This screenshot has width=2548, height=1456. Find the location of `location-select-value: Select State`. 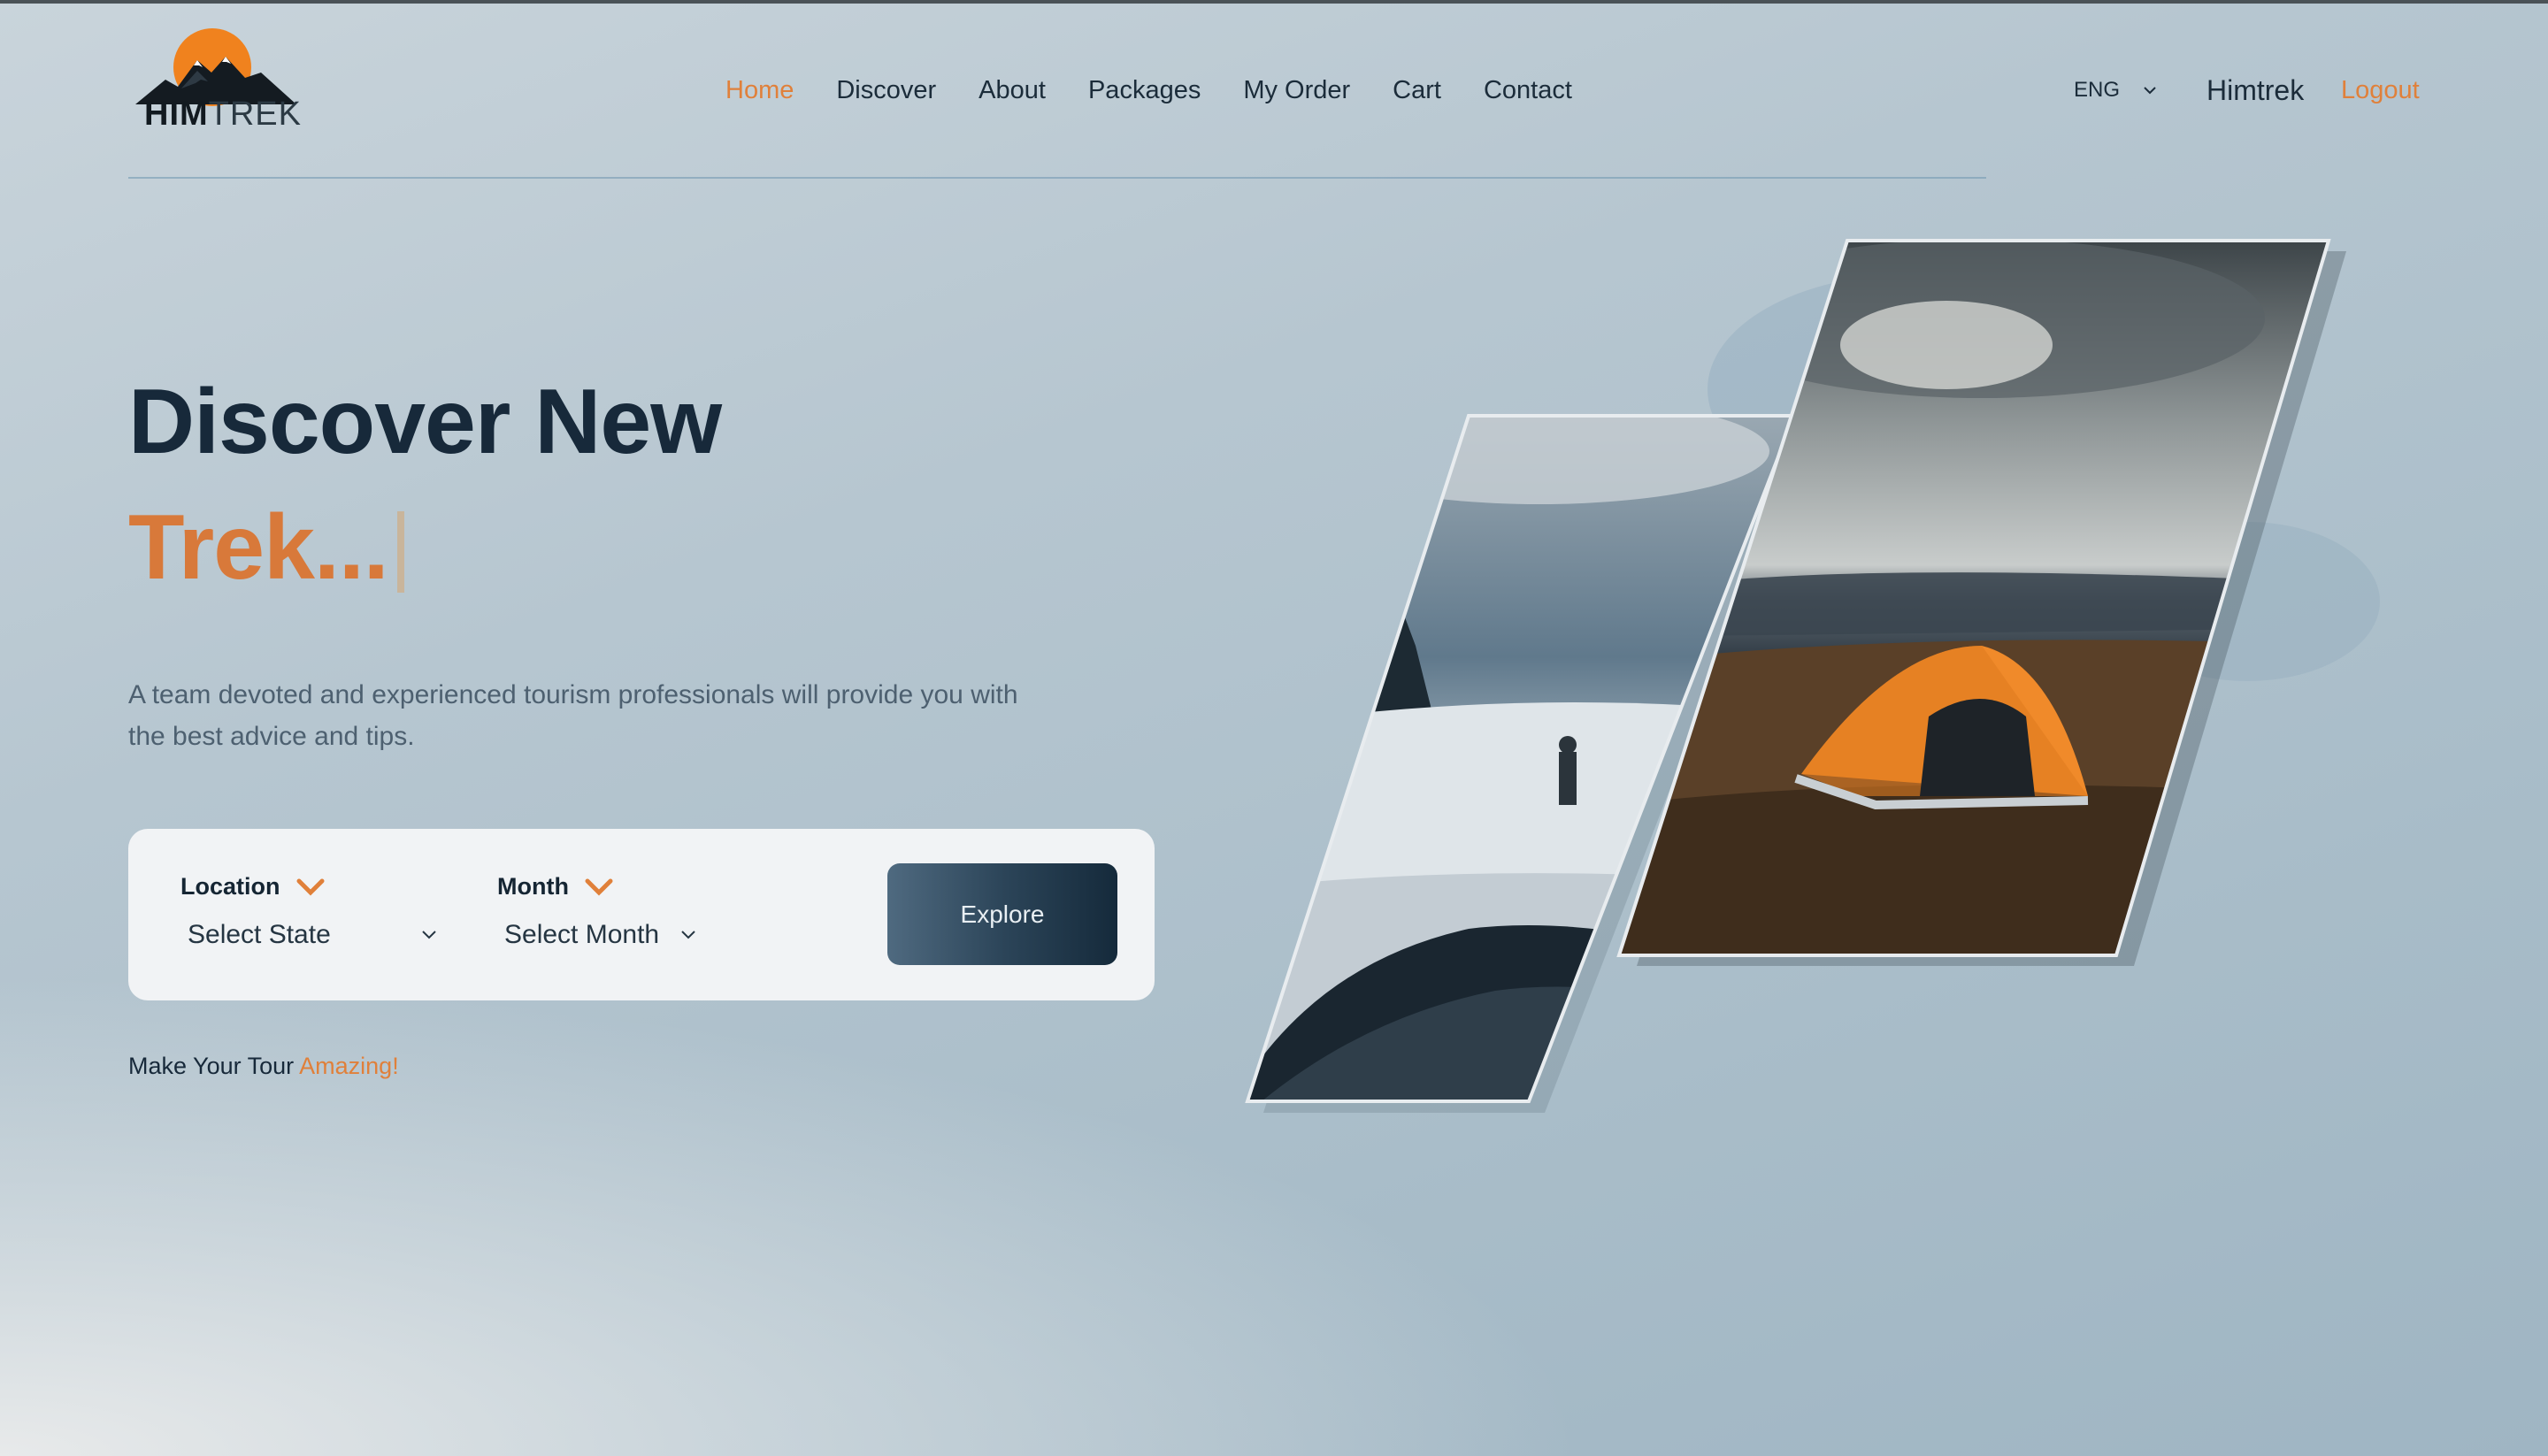

location-select-value: Select State is located at coordinates (259, 935).